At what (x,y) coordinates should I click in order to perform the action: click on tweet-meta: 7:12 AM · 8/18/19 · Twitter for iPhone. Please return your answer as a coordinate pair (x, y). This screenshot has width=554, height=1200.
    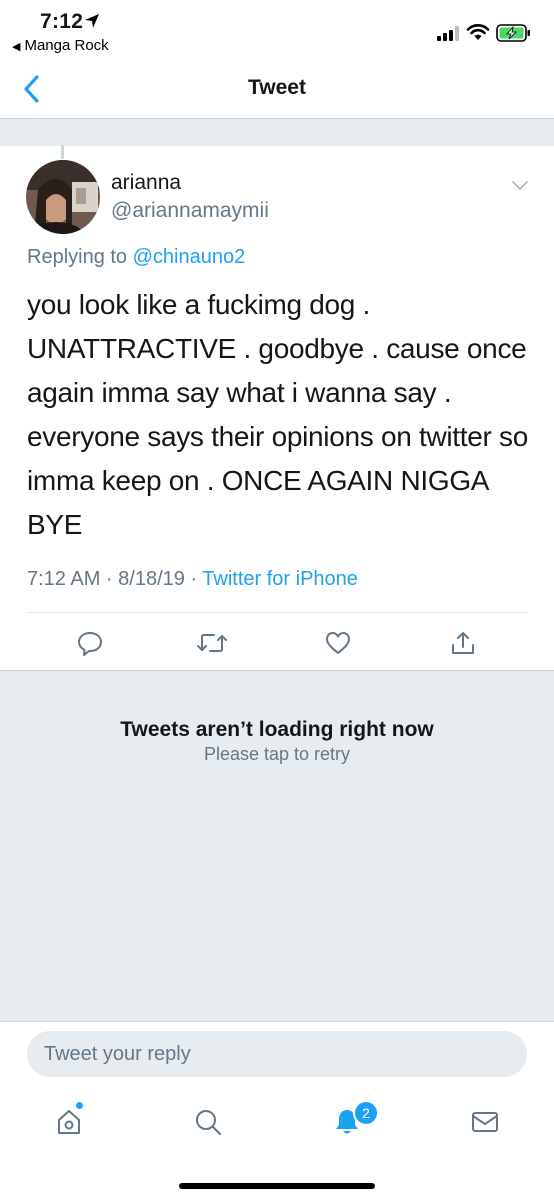
    Looking at the image, I should click on (192, 579).